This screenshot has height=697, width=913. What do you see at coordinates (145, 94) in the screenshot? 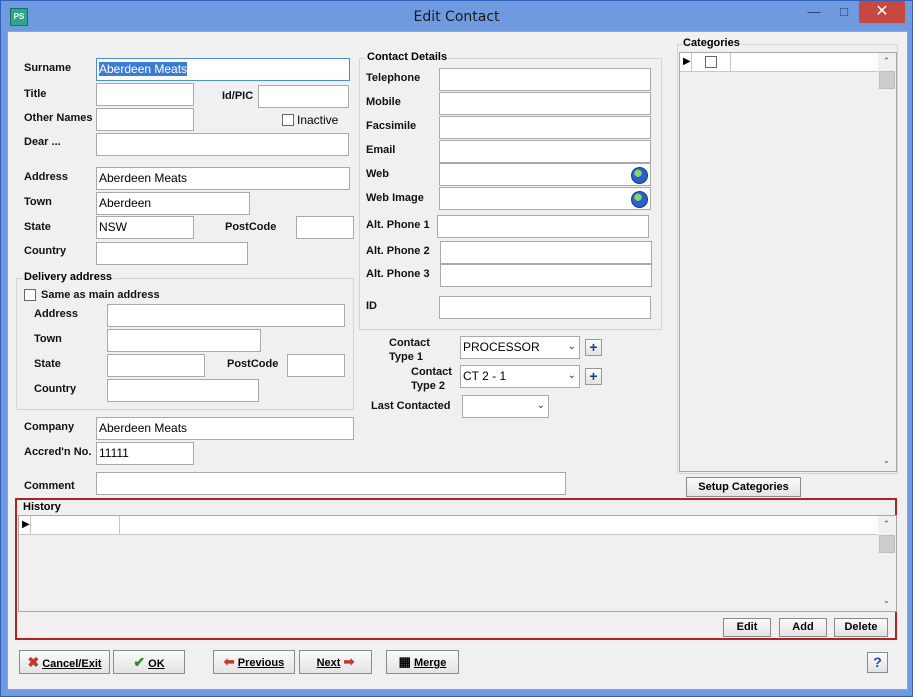
I see `title-field` at bounding box center [145, 94].